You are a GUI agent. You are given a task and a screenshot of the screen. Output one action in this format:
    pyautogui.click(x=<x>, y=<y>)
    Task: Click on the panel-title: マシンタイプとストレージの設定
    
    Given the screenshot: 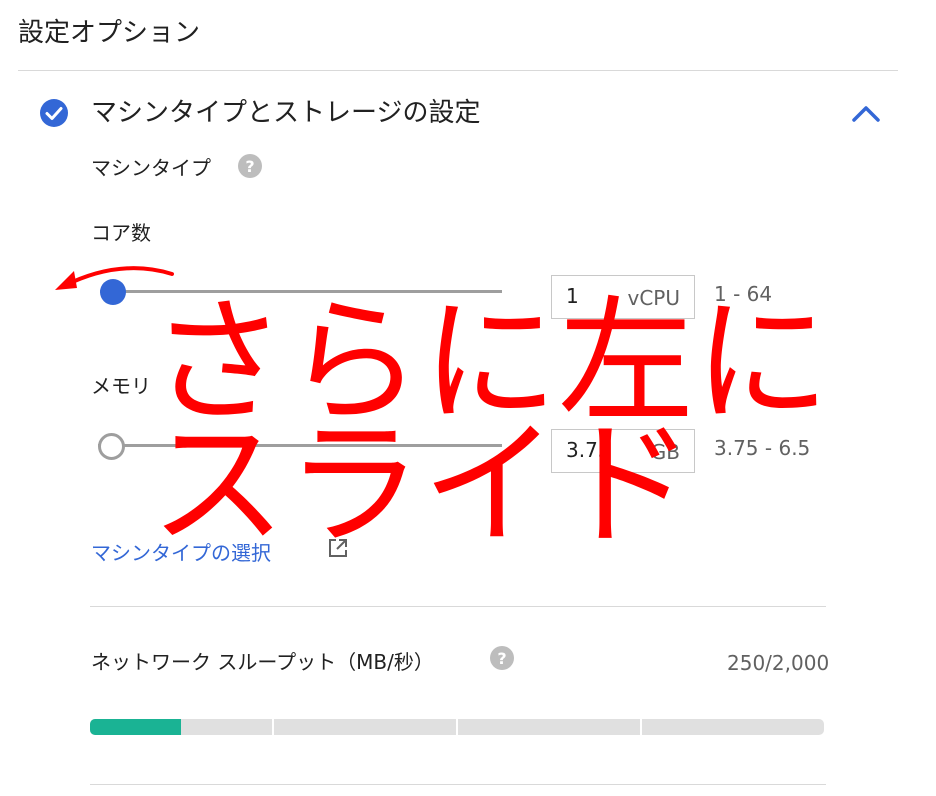 What is the action you would take?
    pyautogui.click(x=286, y=113)
    